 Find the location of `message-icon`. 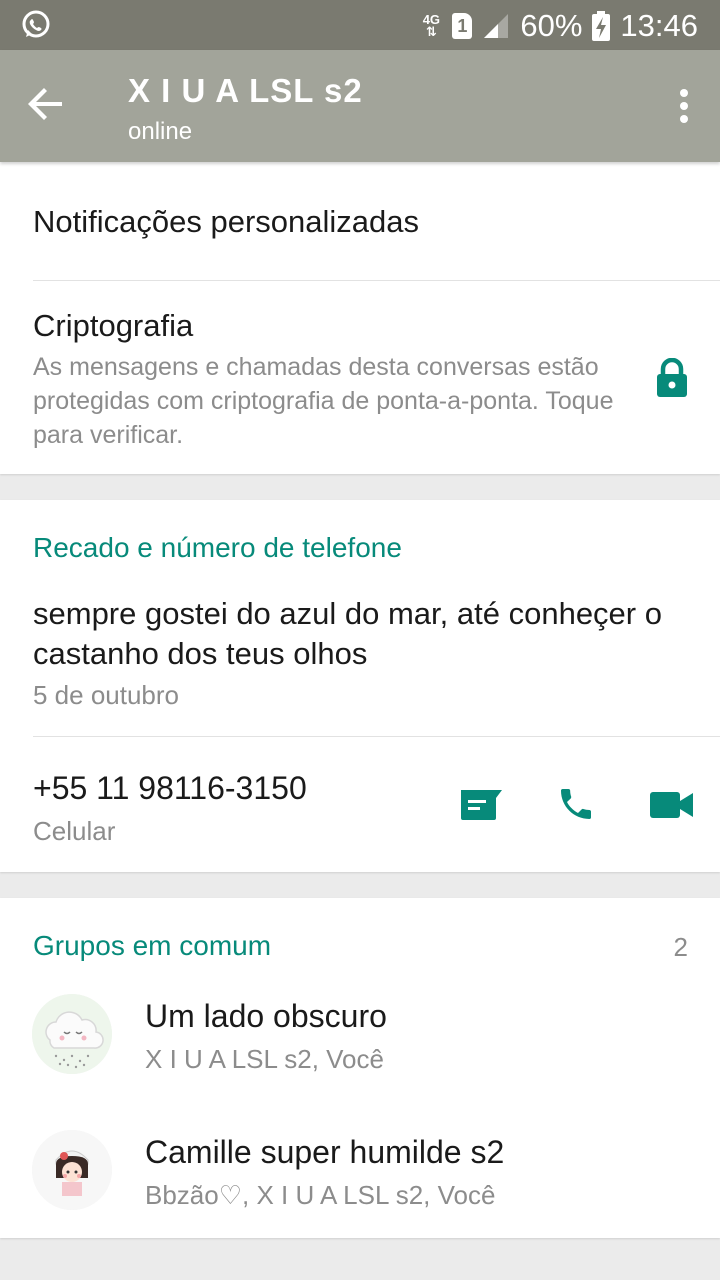

message-icon is located at coordinates (481, 805).